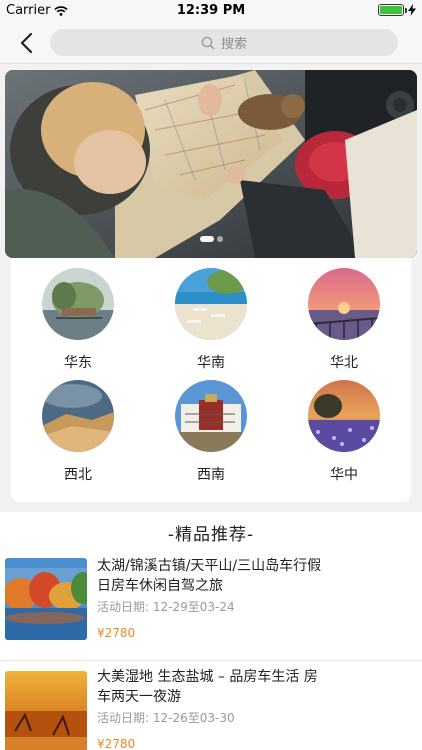 The image size is (422, 750). I want to click on region-label: 华东, so click(78, 363).